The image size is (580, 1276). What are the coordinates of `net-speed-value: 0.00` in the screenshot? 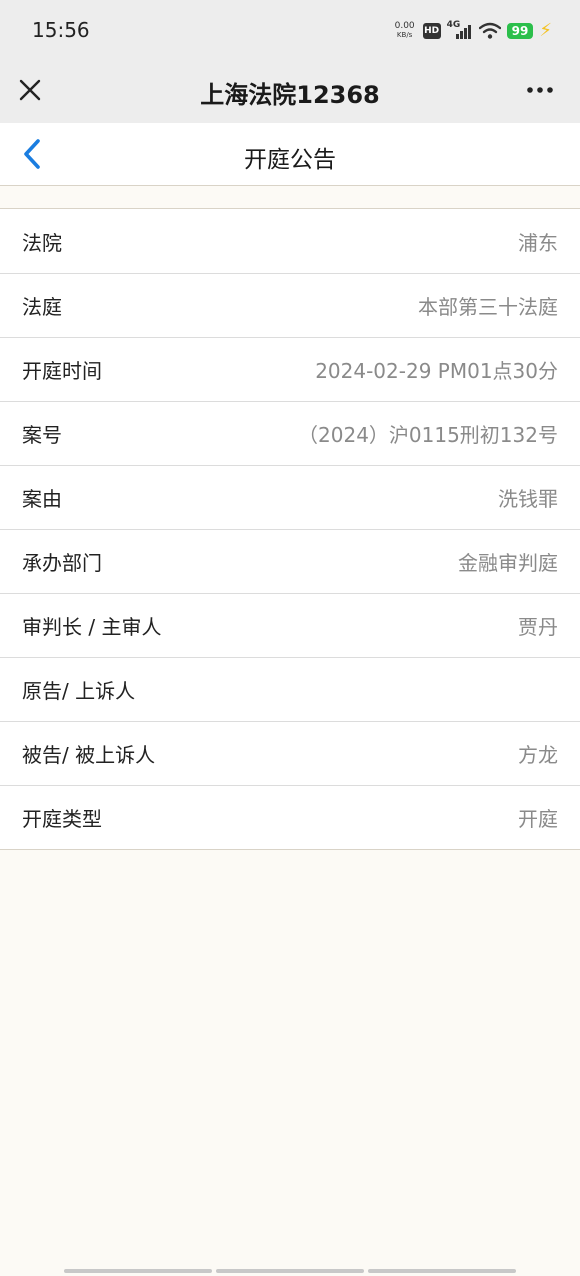 It's located at (404, 26).